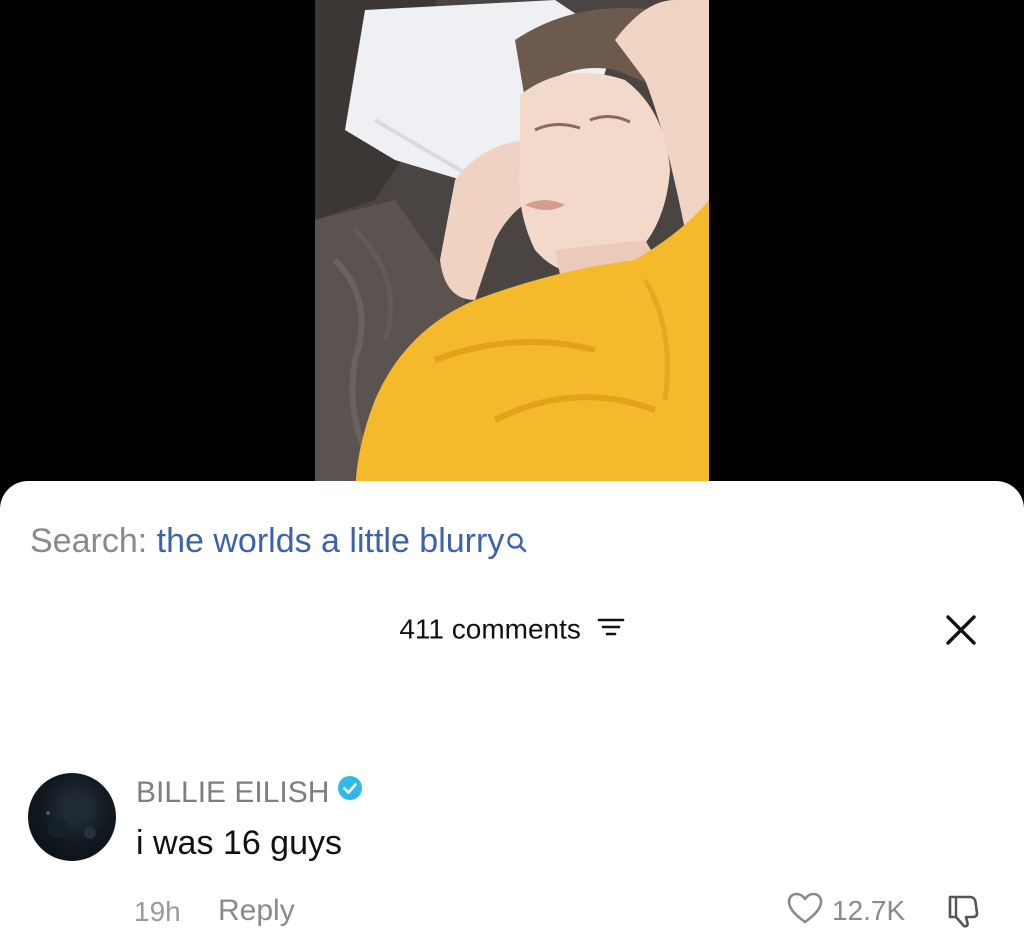 The image size is (1024, 943). What do you see at coordinates (869, 910) in the screenshot?
I see `like-count: 12.7K` at bounding box center [869, 910].